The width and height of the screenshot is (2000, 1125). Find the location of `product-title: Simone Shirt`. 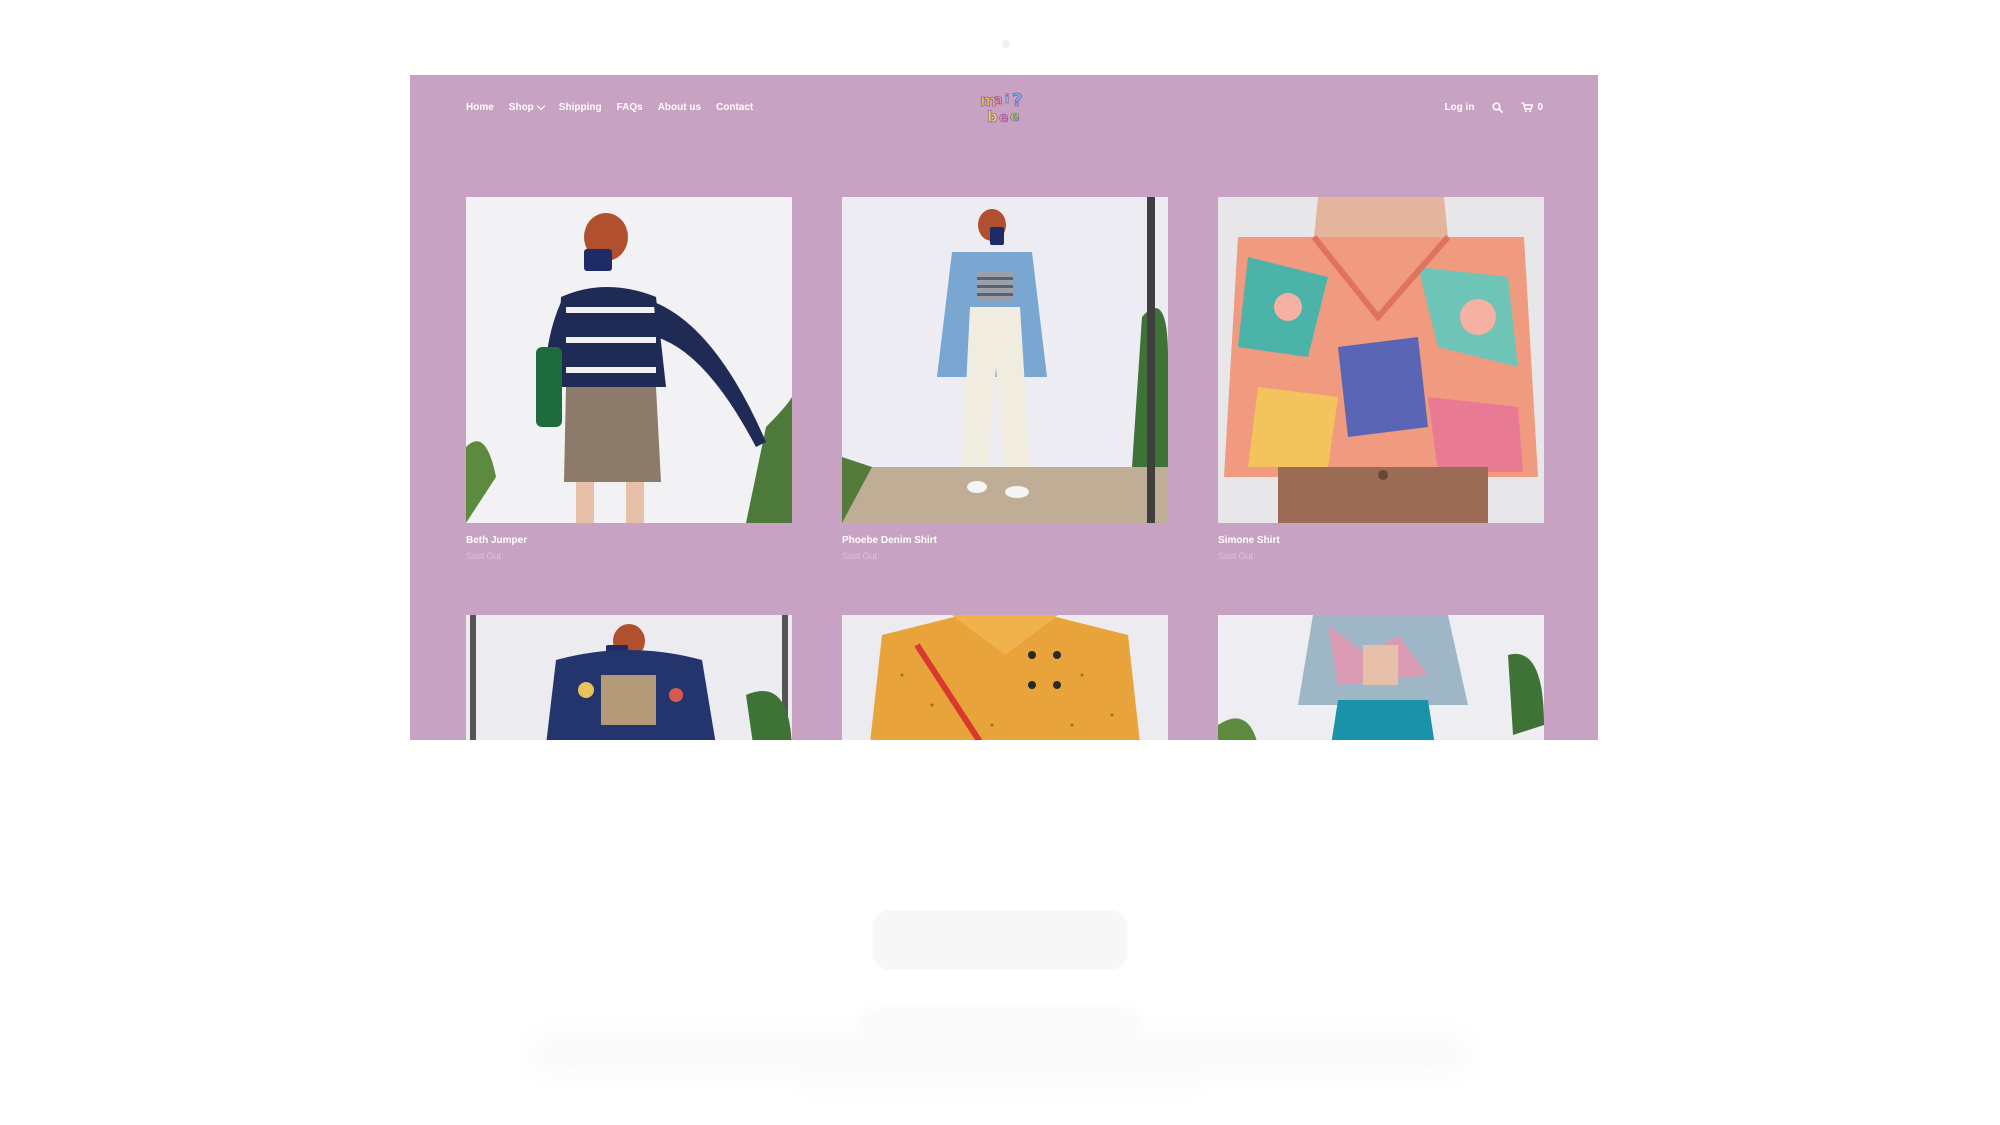

product-title: Simone Shirt is located at coordinates (1381, 540).